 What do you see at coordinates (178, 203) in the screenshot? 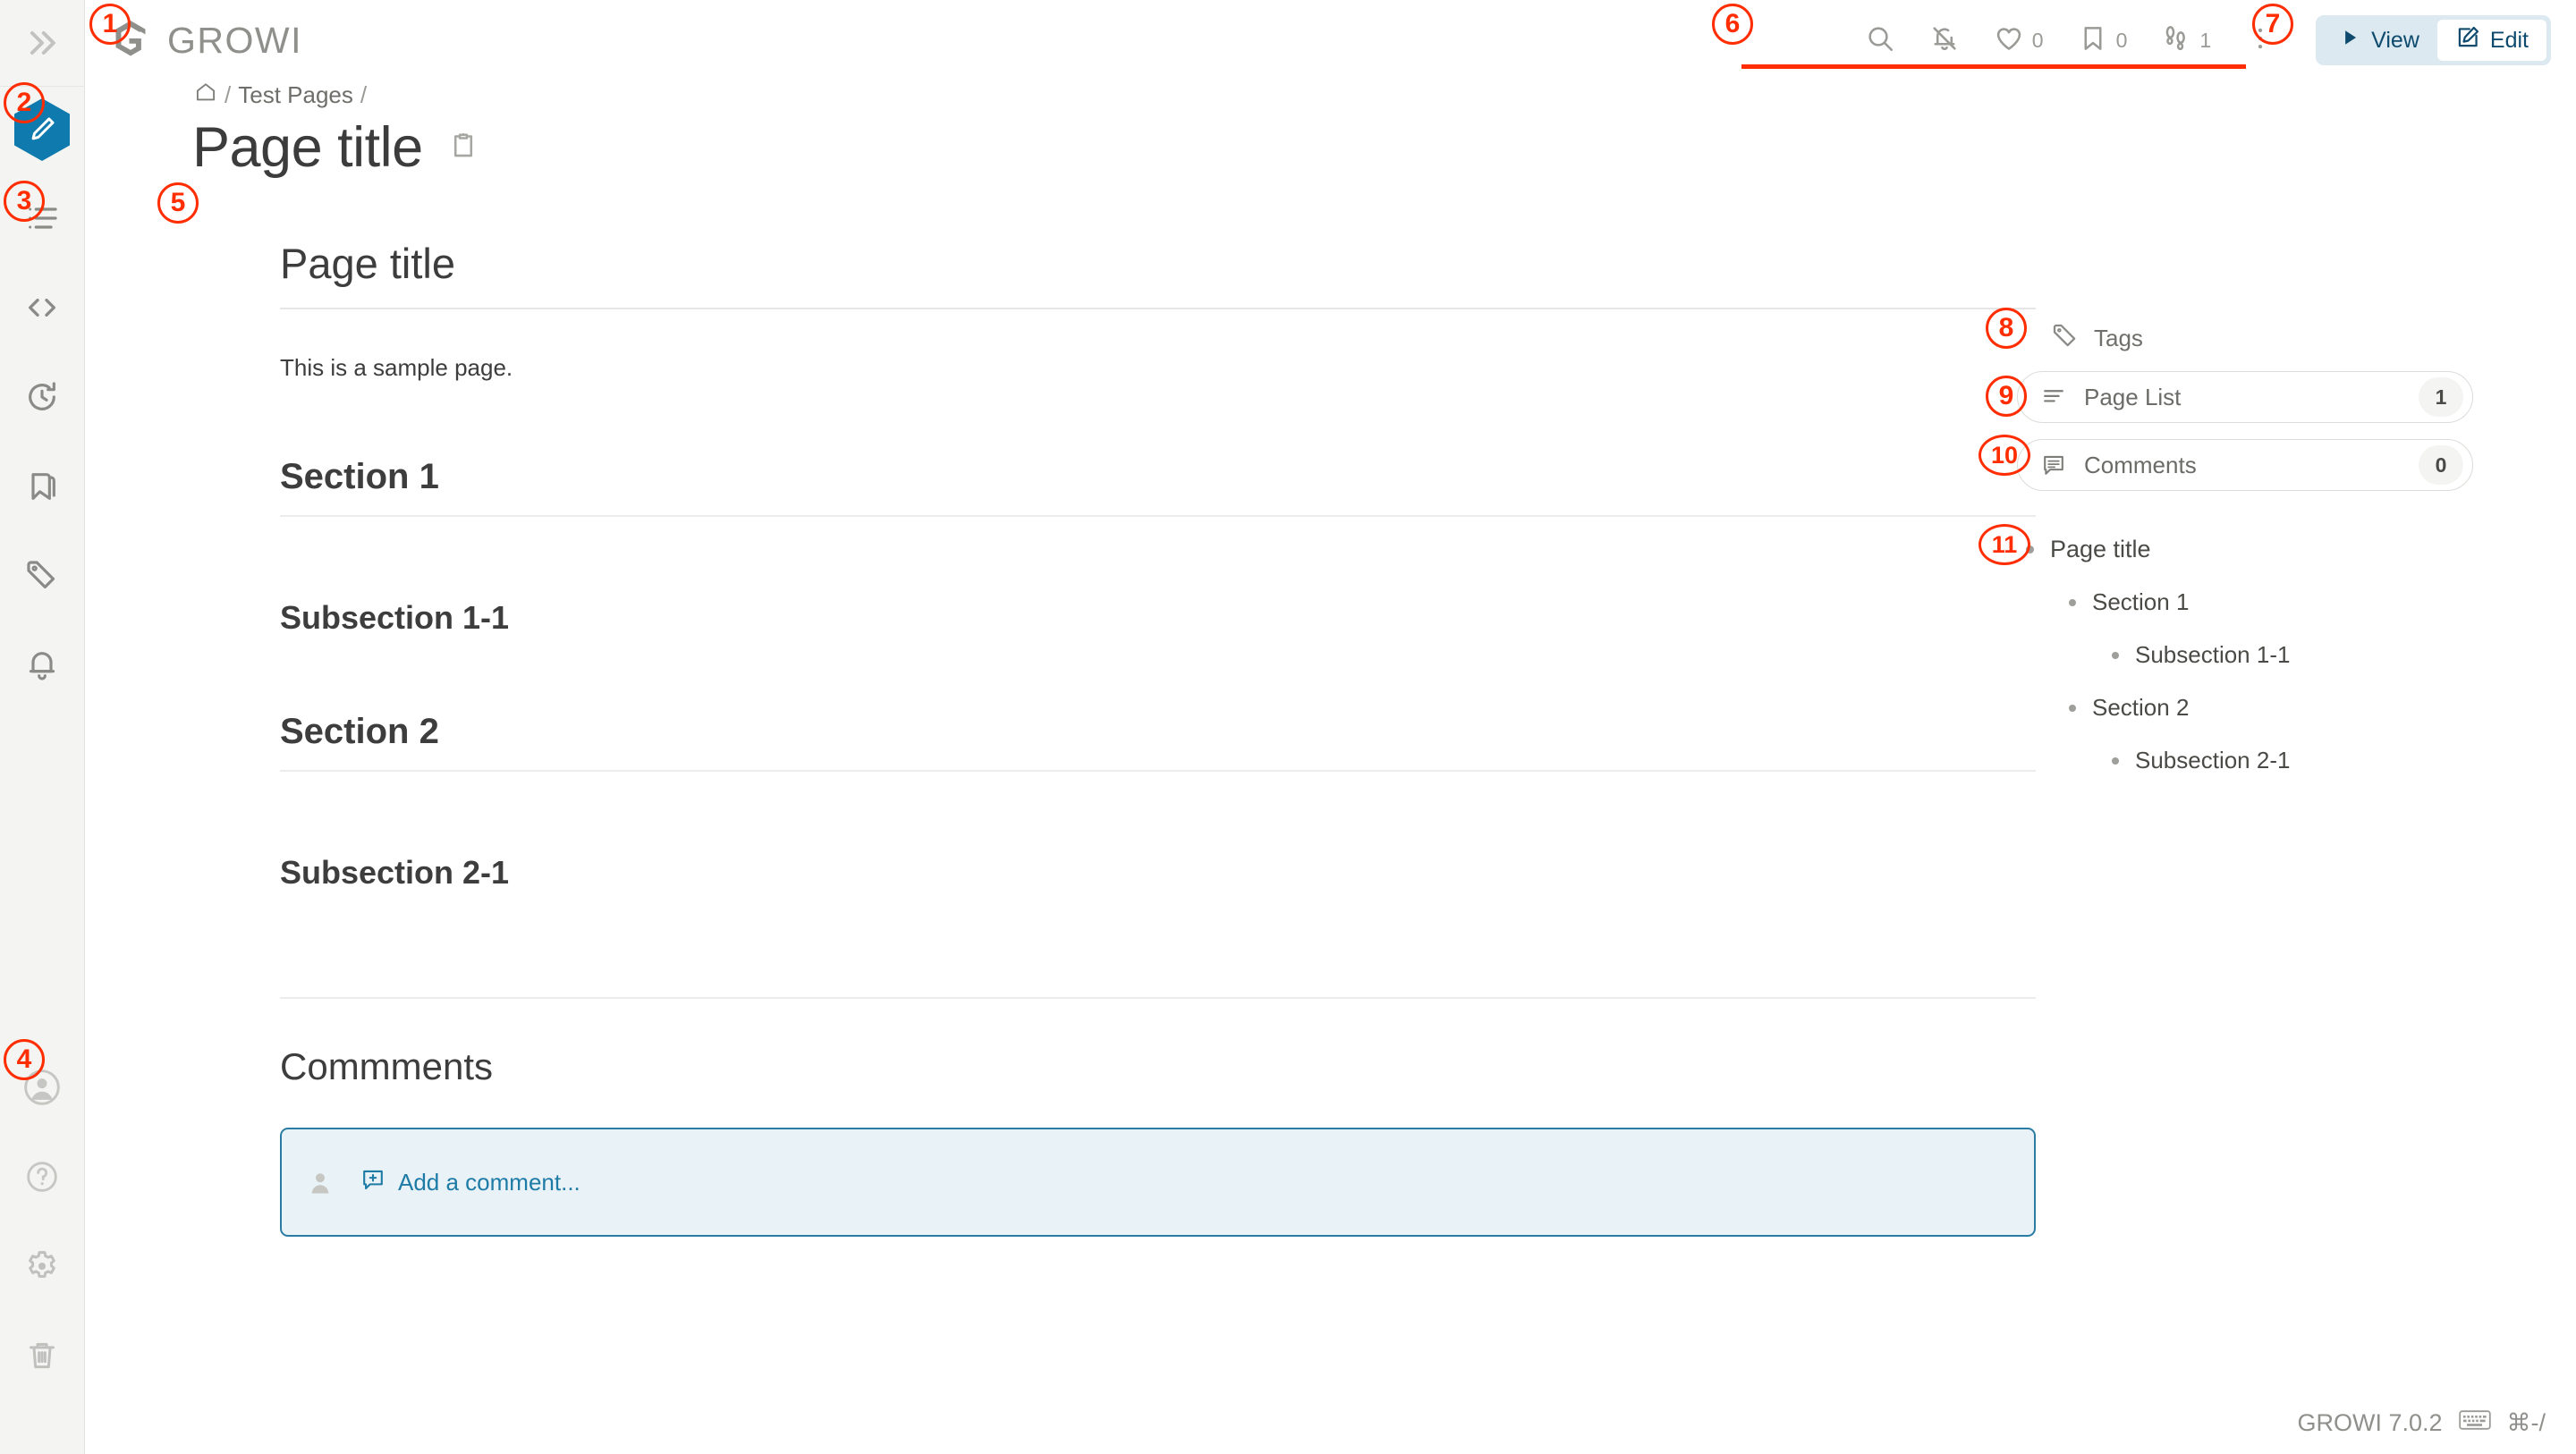
I see `annotation-marker-5: 5` at bounding box center [178, 203].